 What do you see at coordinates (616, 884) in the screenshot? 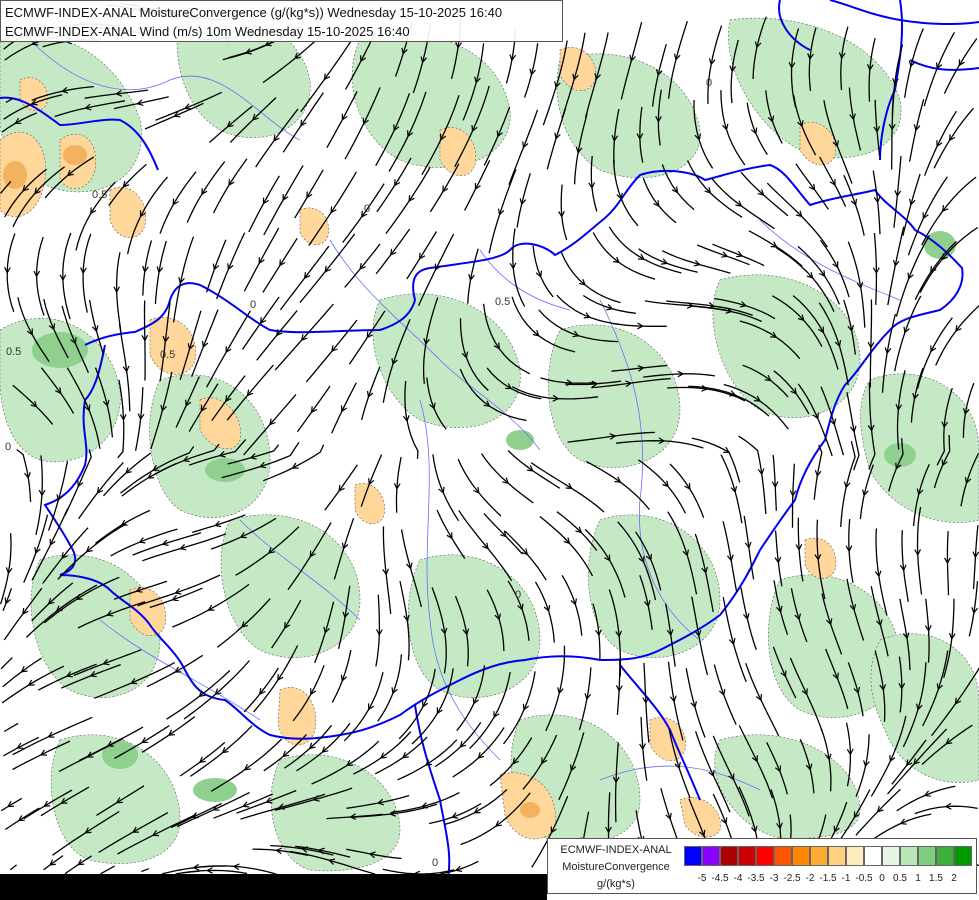
I see `legend-unit: g/(kg*s)` at bounding box center [616, 884].